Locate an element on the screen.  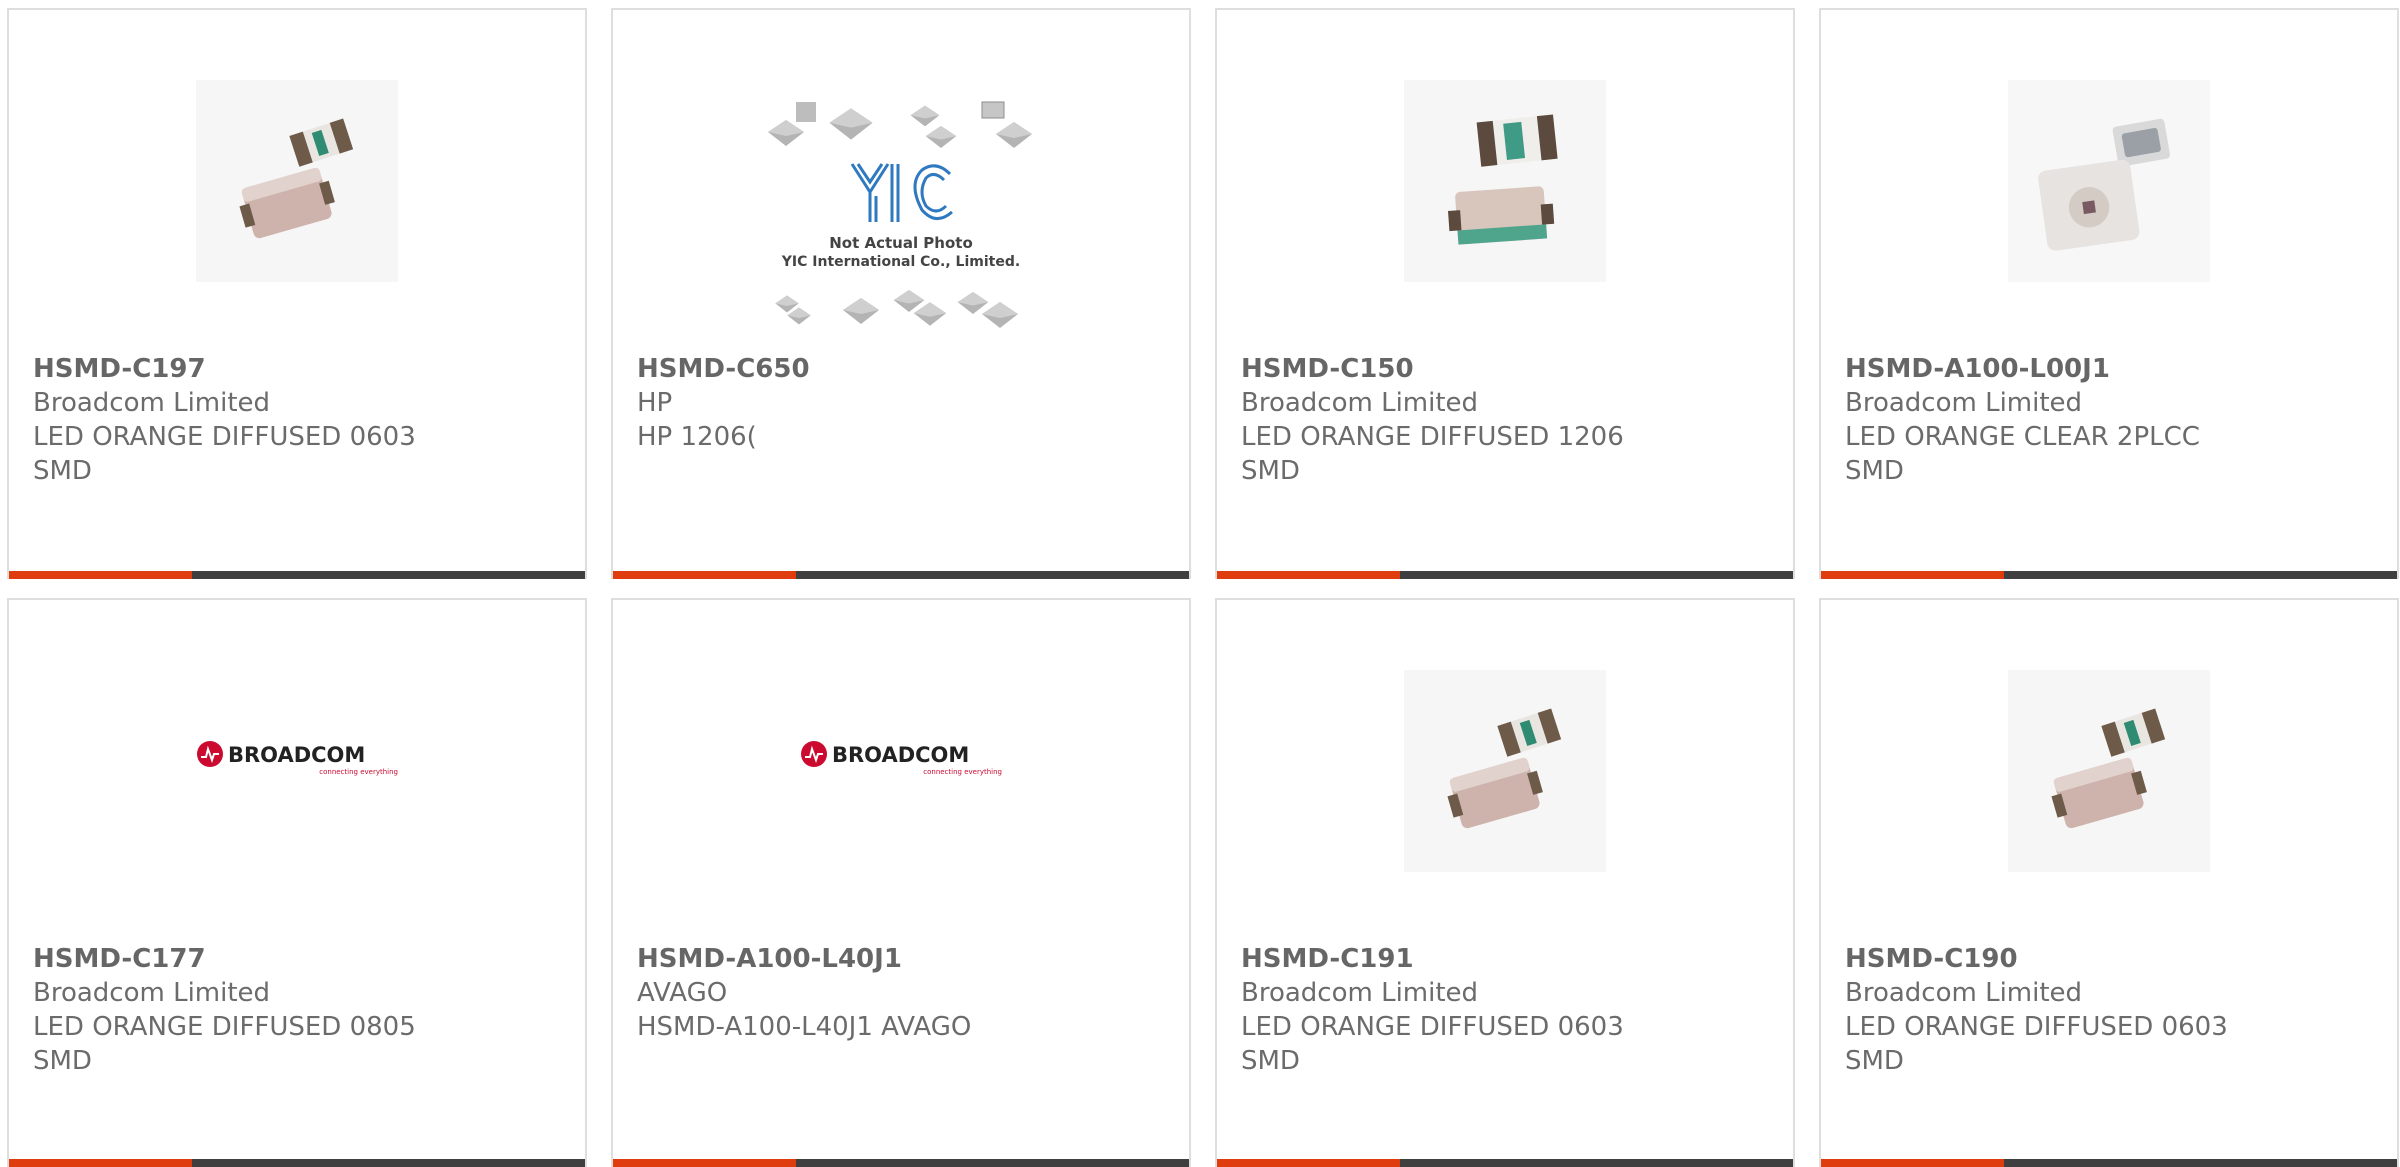
part-number-link: HSMD-C177 is located at coordinates (283, 959).